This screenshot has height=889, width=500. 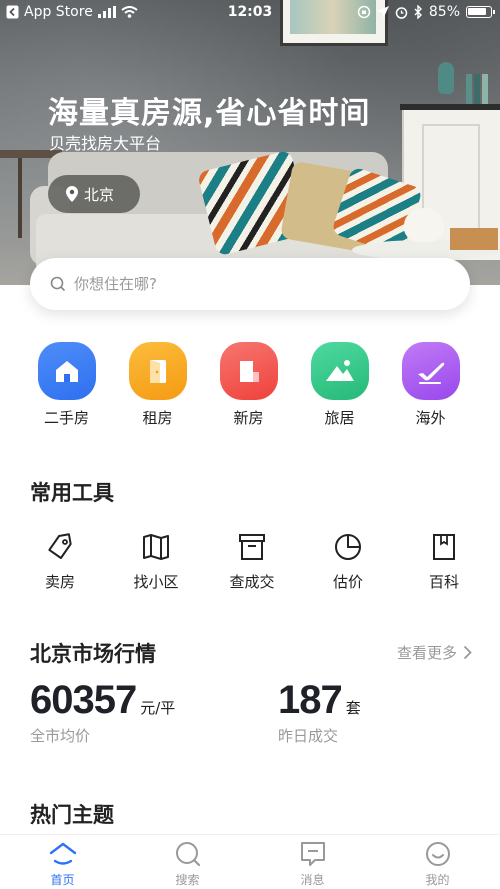 I want to click on building-icon, so click(x=248, y=371).